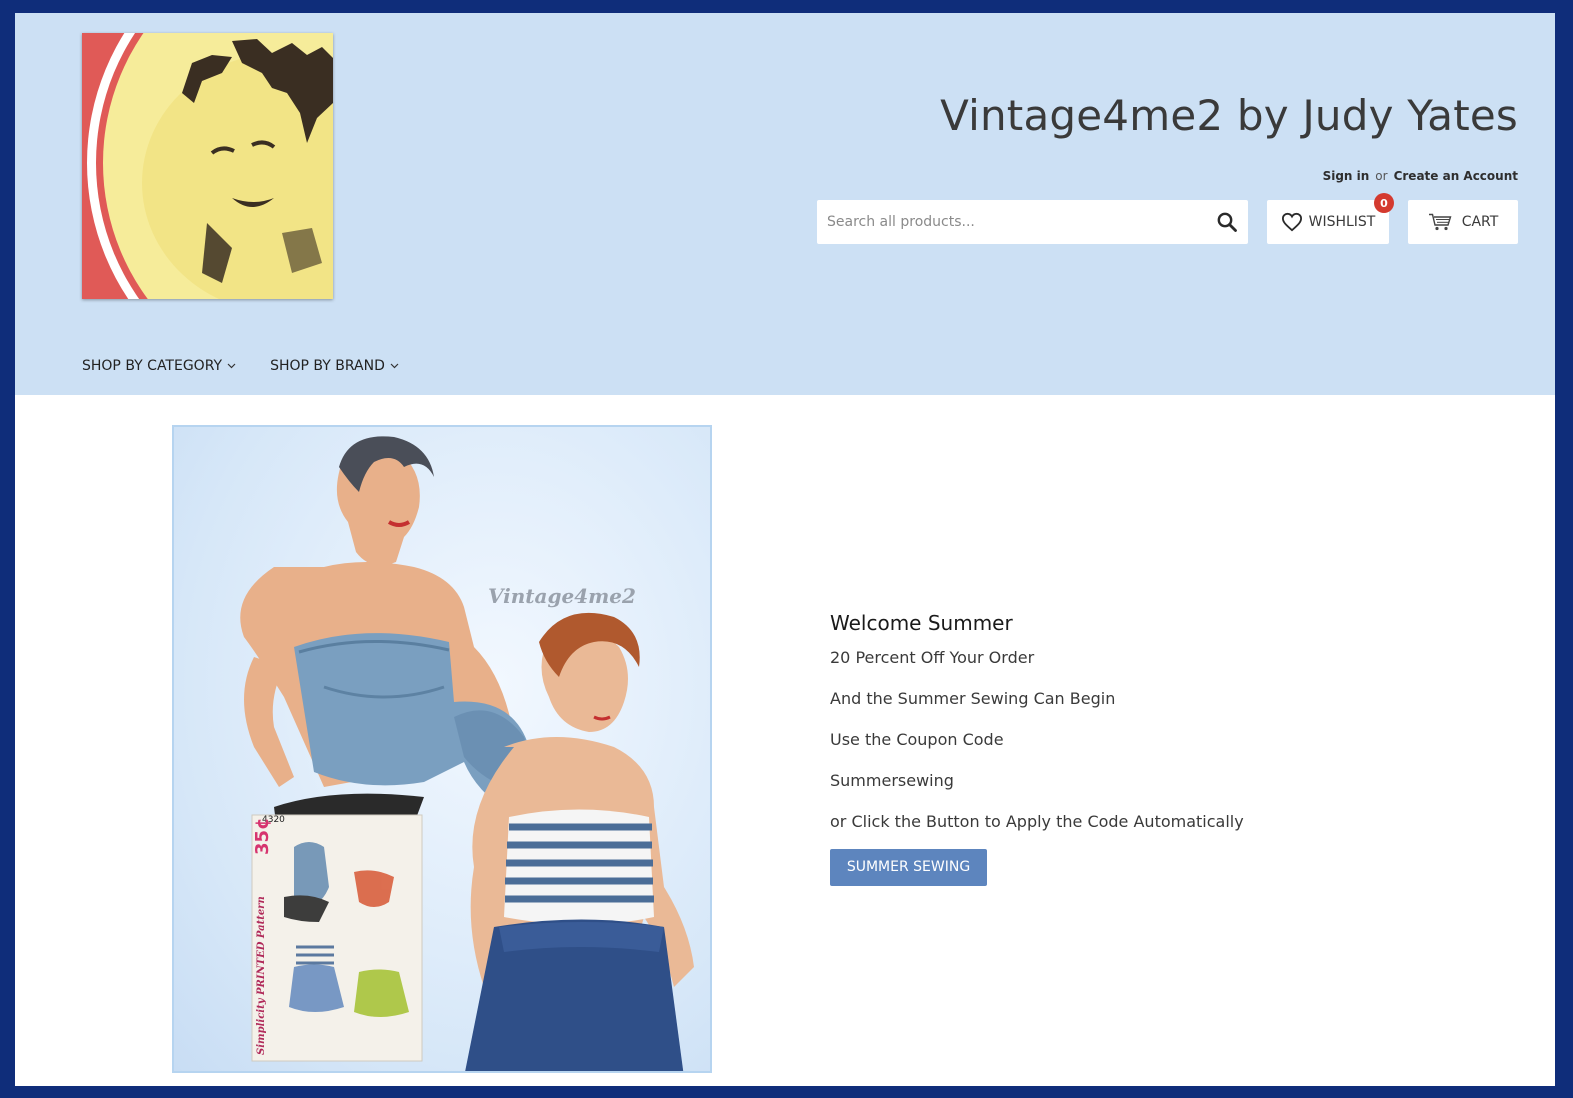 Image resolution: width=1573 pixels, height=1098 pixels. I want to click on cart-icon, so click(1440, 222).